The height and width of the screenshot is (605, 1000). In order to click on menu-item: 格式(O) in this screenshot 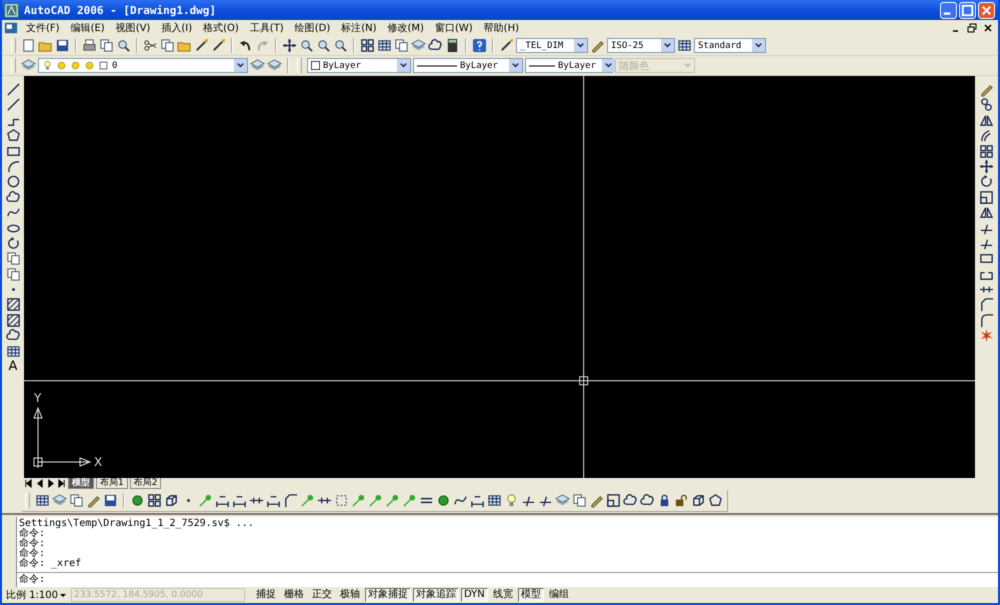, I will do `click(221, 28)`.